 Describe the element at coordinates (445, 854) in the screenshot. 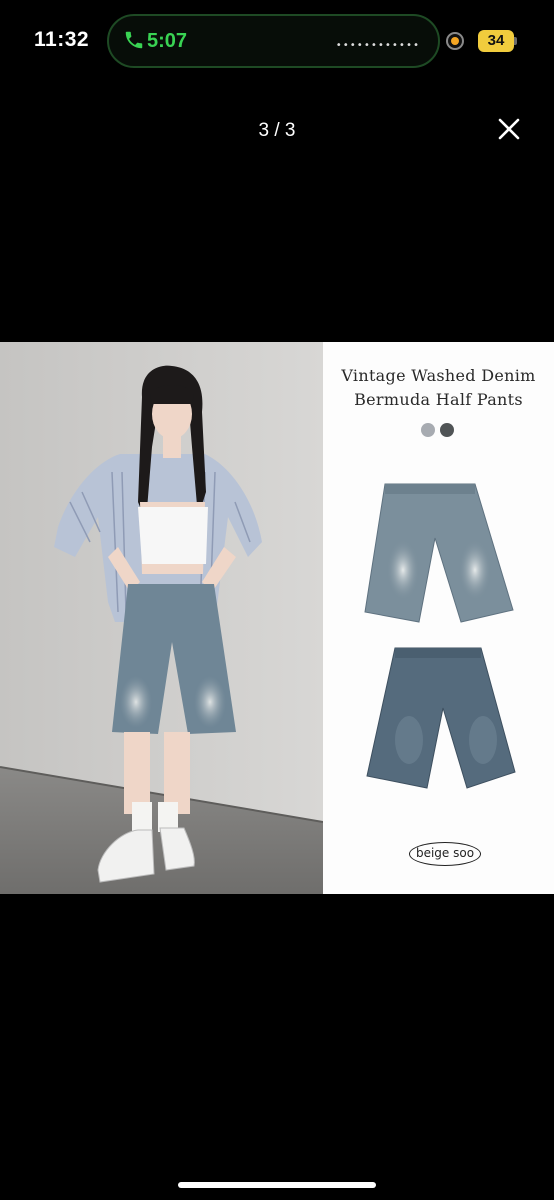

I see `brand-logo: beige soo` at that location.